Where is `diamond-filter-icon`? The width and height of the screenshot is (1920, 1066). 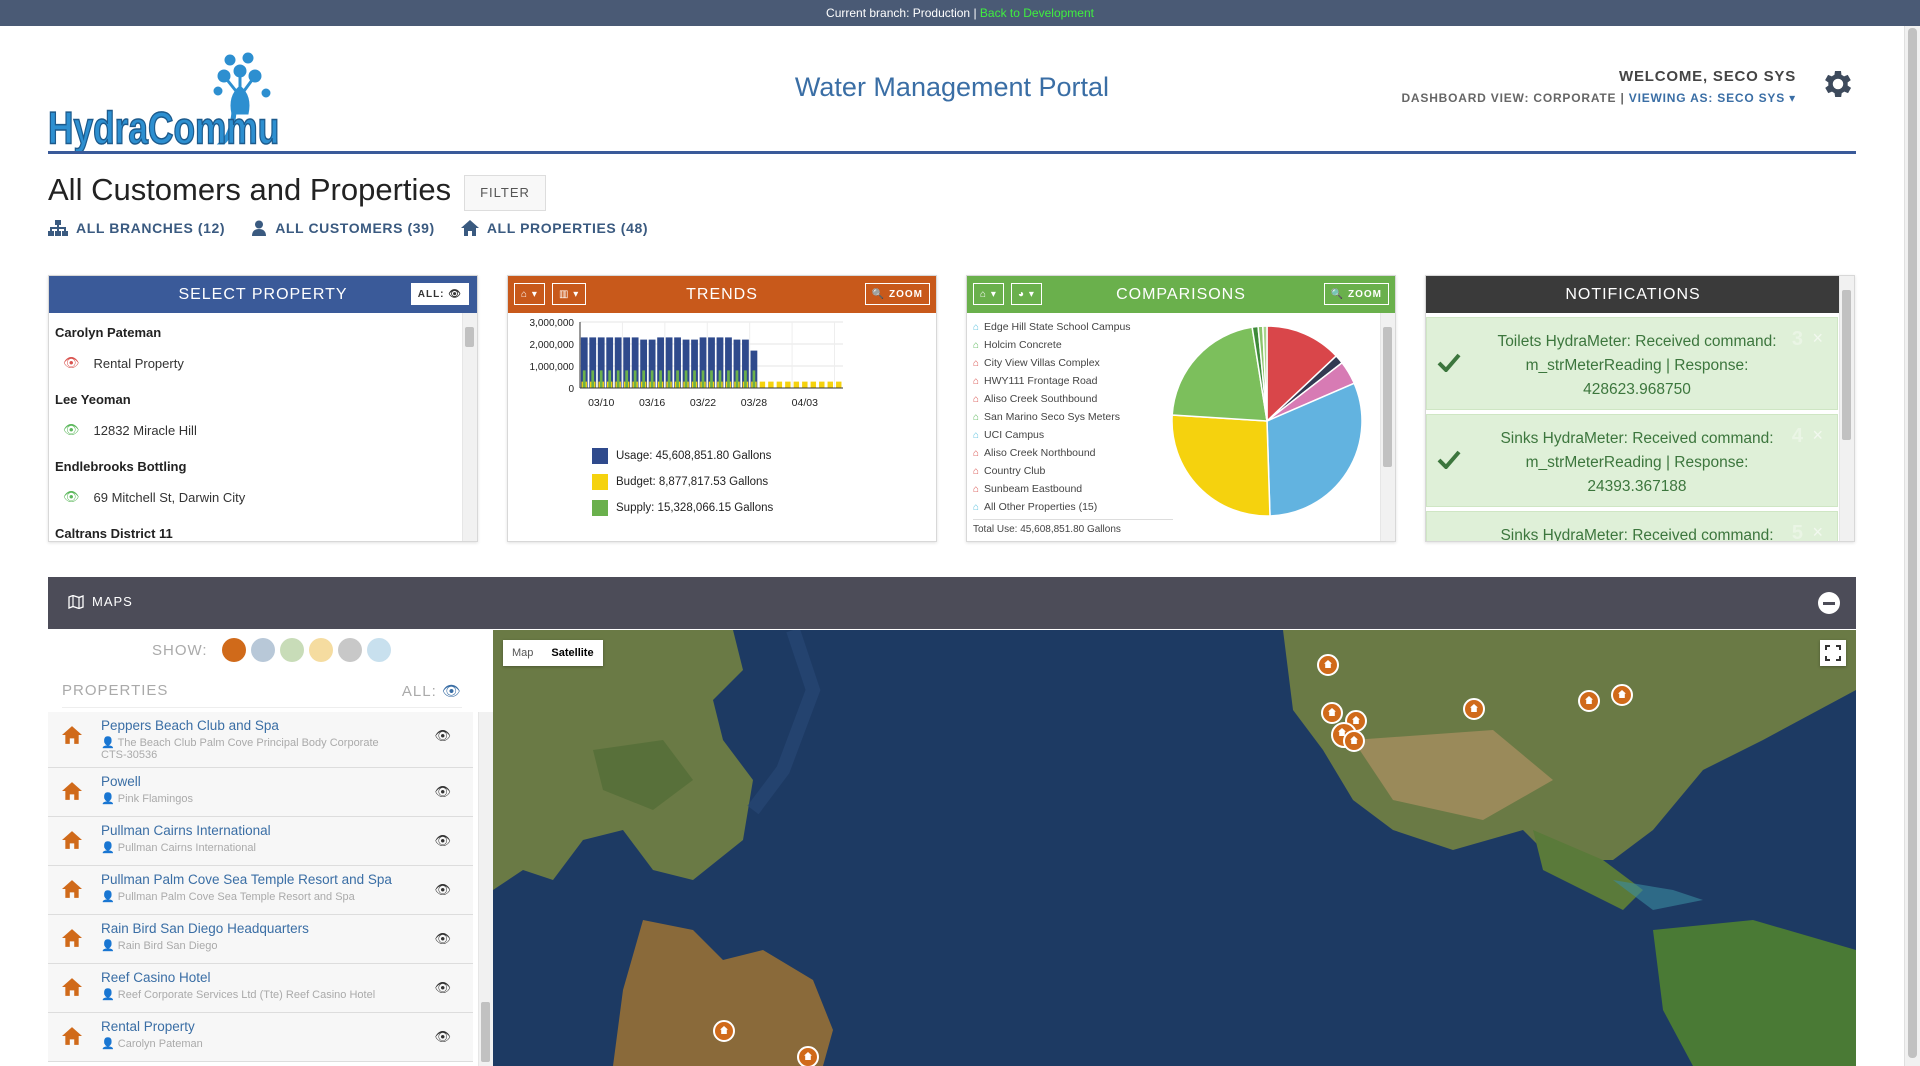 diamond-filter-icon is located at coordinates (378, 650).